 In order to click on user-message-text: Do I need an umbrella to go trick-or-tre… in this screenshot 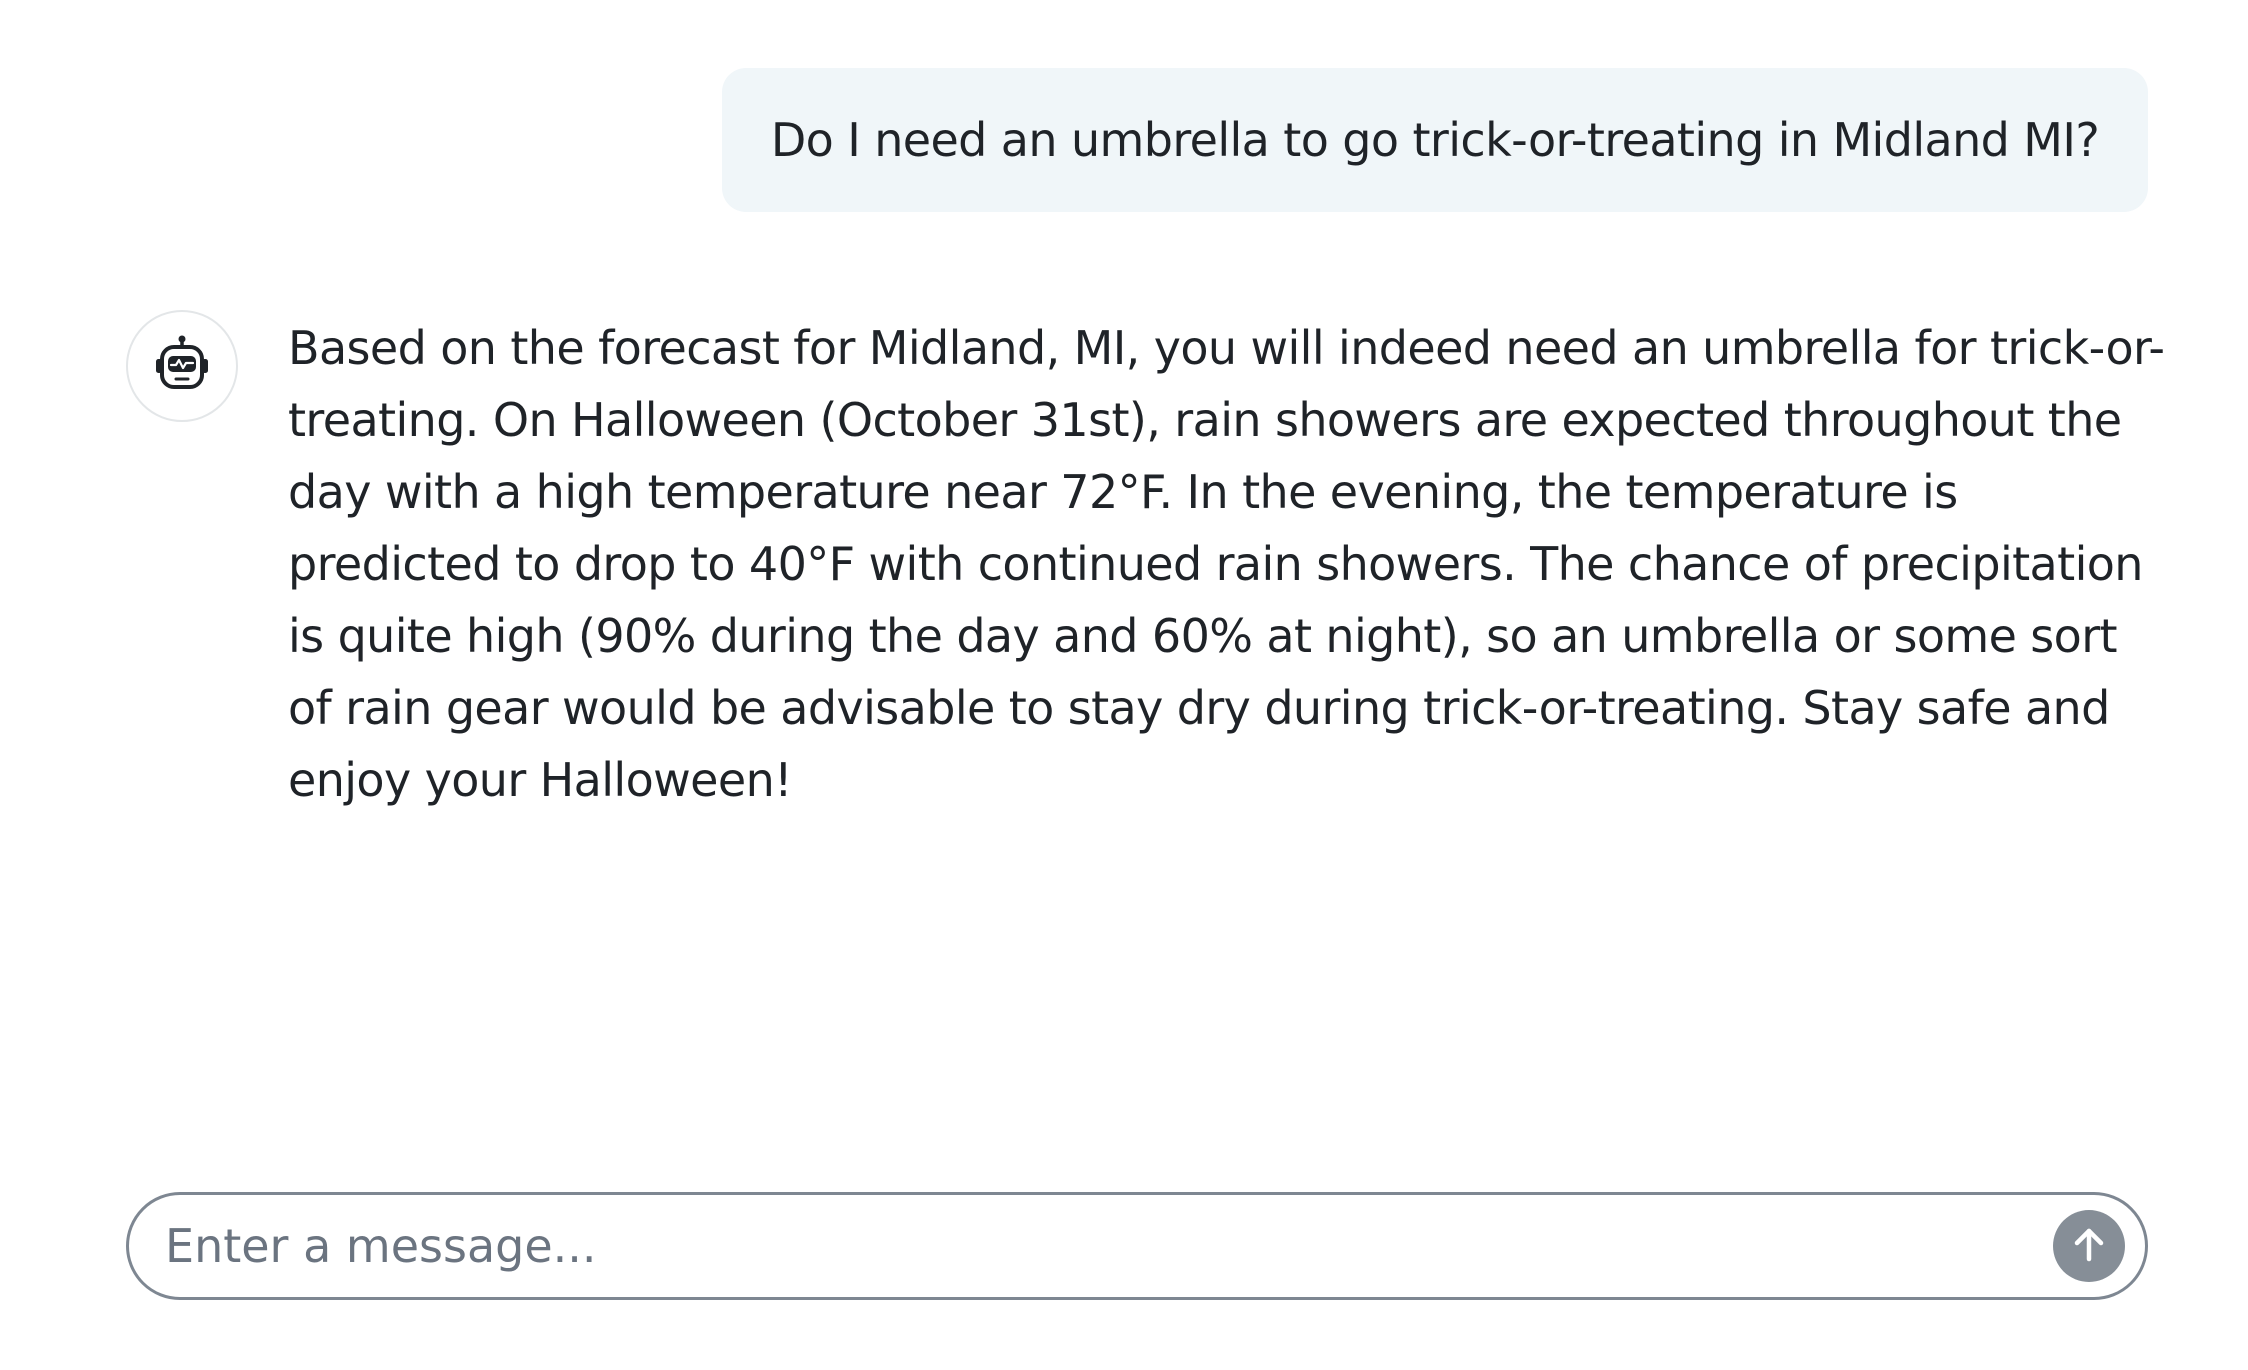, I will do `click(1435, 140)`.